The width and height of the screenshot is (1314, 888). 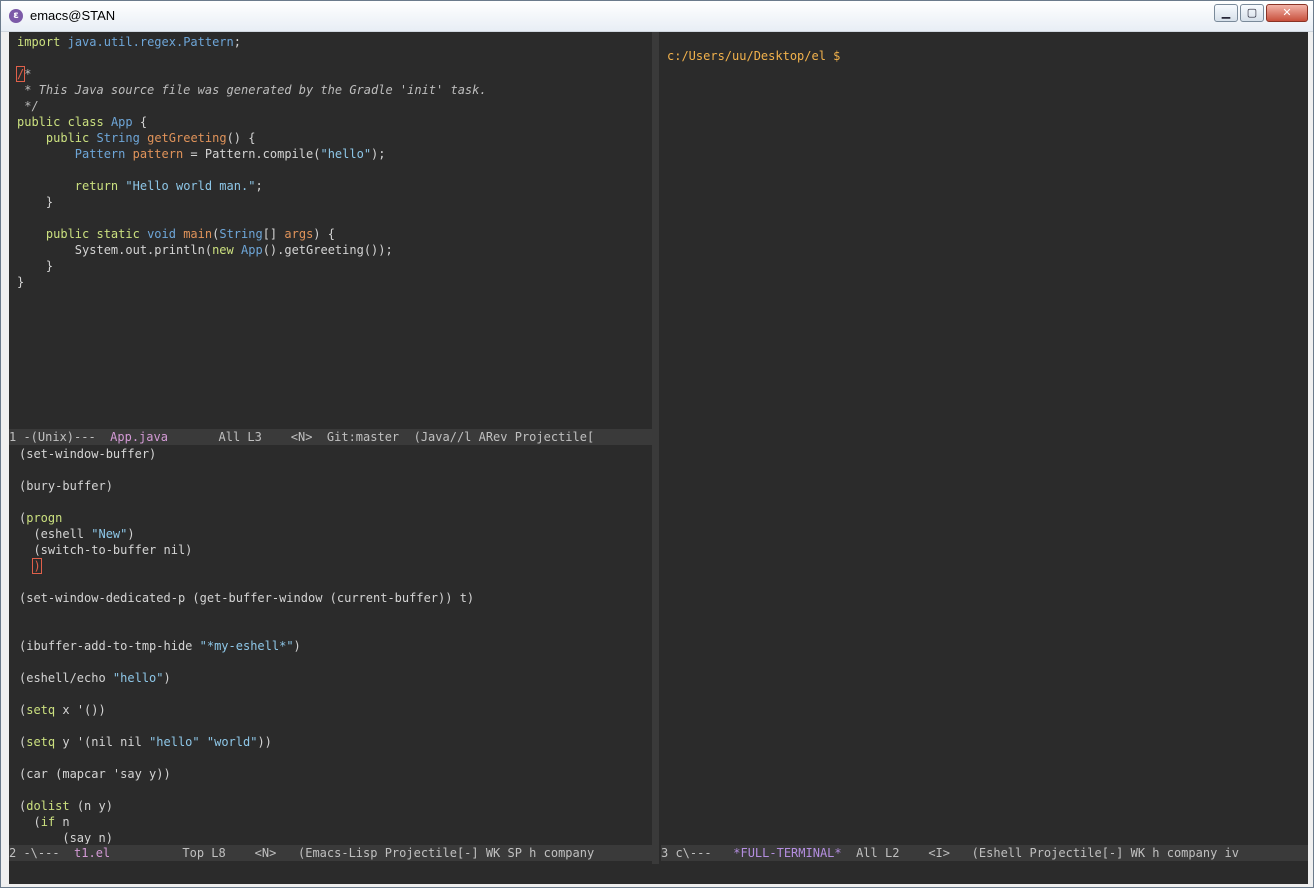 I want to click on code-line: ), so click(x=30, y=566).